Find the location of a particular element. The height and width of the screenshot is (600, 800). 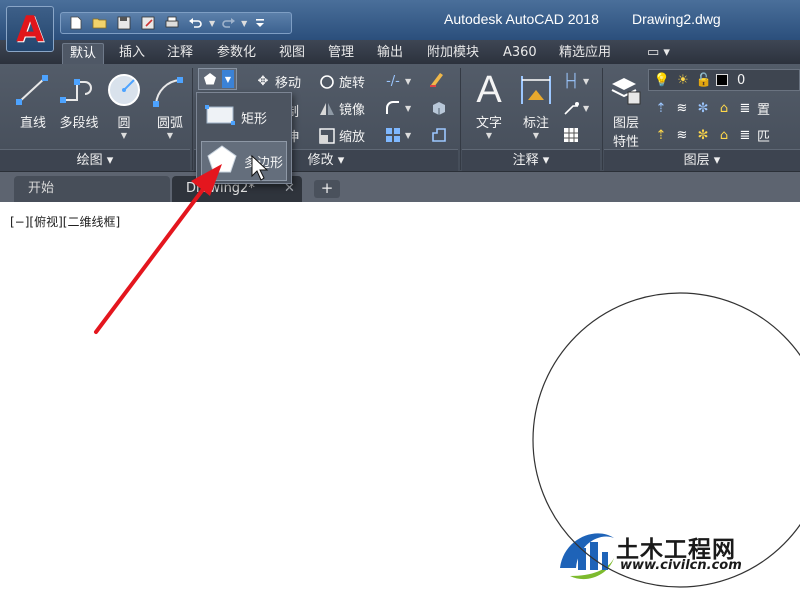

tab-home: 默认 is located at coordinates (83, 53).